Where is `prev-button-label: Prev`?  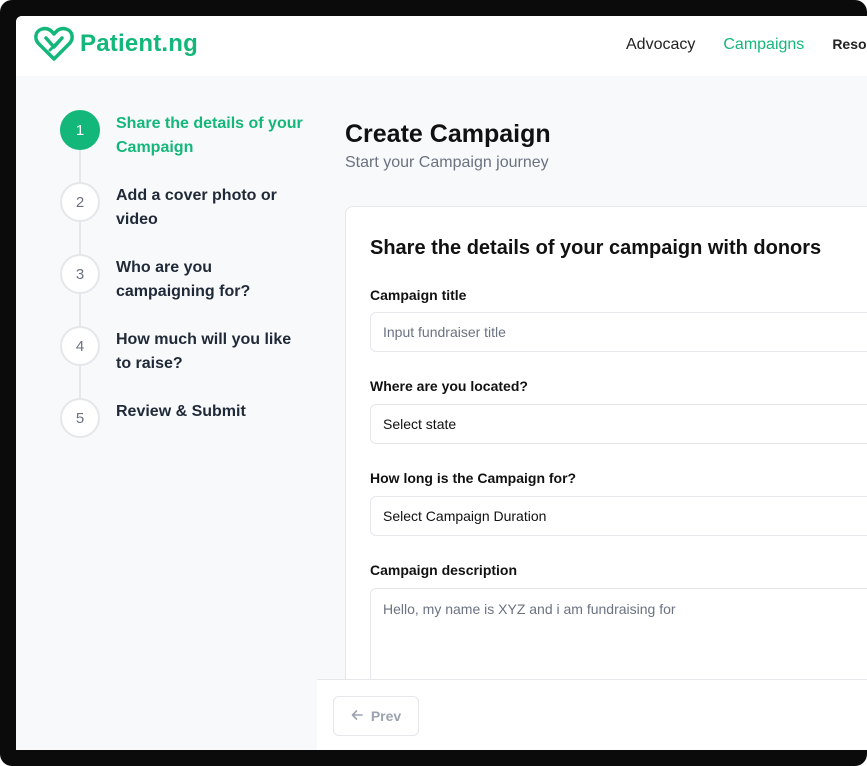 prev-button-label: Prev is located at coordinates (386, 716).